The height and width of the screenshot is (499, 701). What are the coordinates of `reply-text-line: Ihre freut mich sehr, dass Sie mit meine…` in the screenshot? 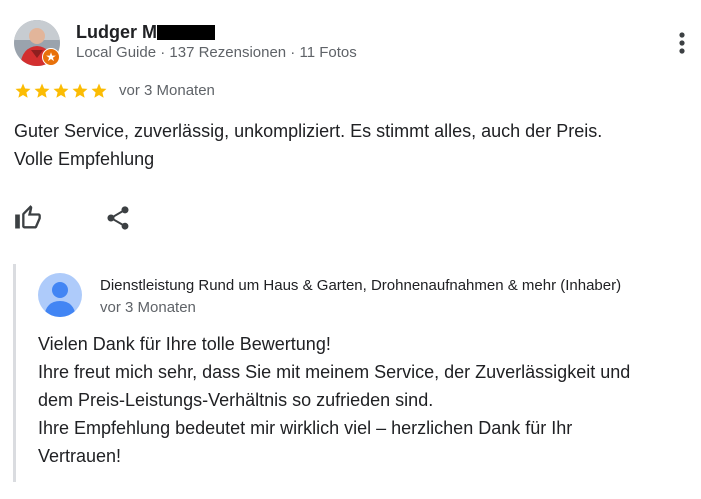 It's located at (334, 372).